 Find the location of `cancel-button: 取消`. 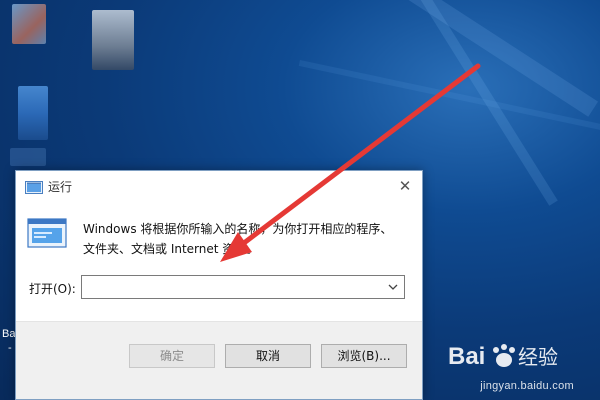

cancel-button: 取消 is located at coordinates (268, 356).